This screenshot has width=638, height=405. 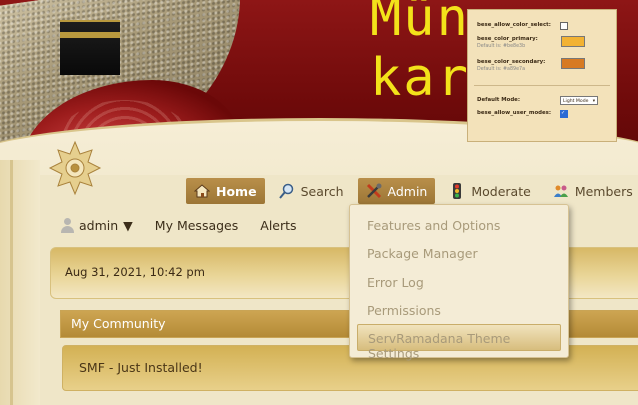 I want to click on nav-moderate-label: Moderate, so click(x=501, y=191).